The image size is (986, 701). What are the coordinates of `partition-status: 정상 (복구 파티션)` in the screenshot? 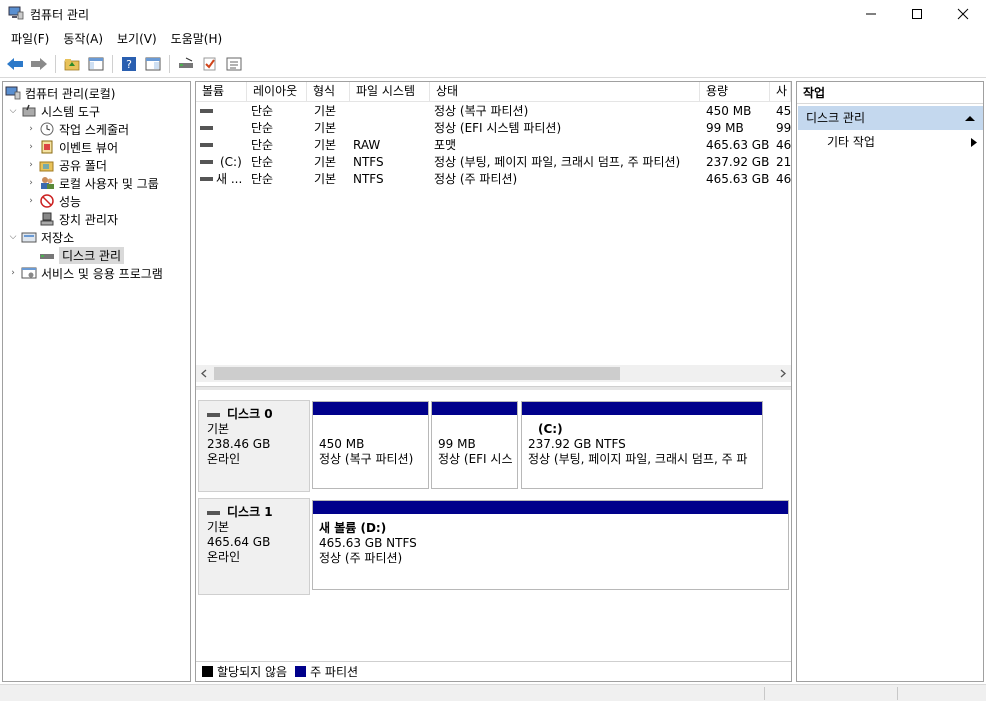 It's located at (366, 459).